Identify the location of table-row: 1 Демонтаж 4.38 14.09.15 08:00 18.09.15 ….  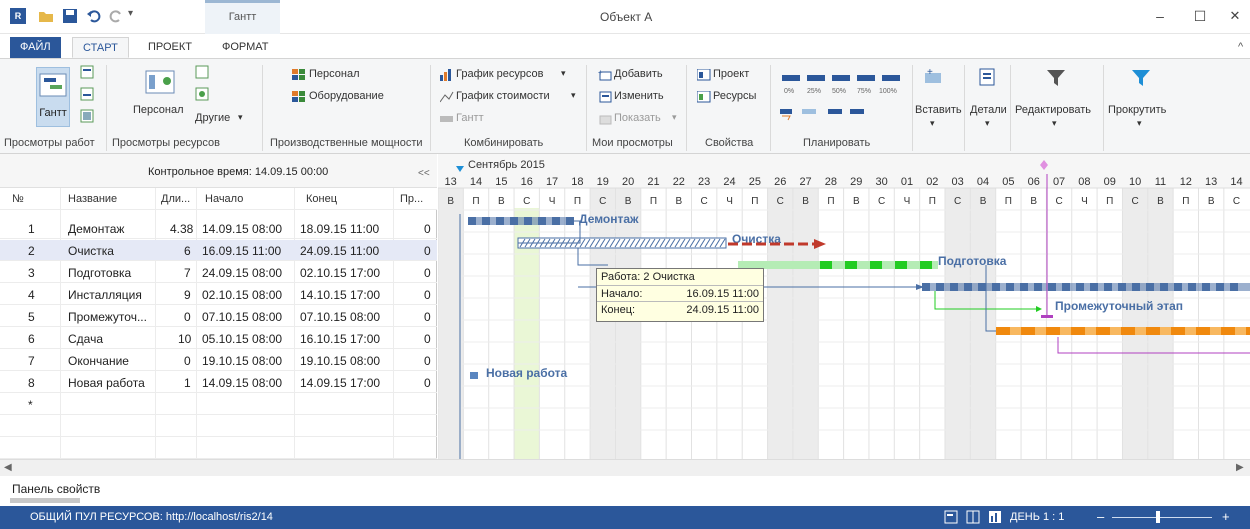
(218, 228).